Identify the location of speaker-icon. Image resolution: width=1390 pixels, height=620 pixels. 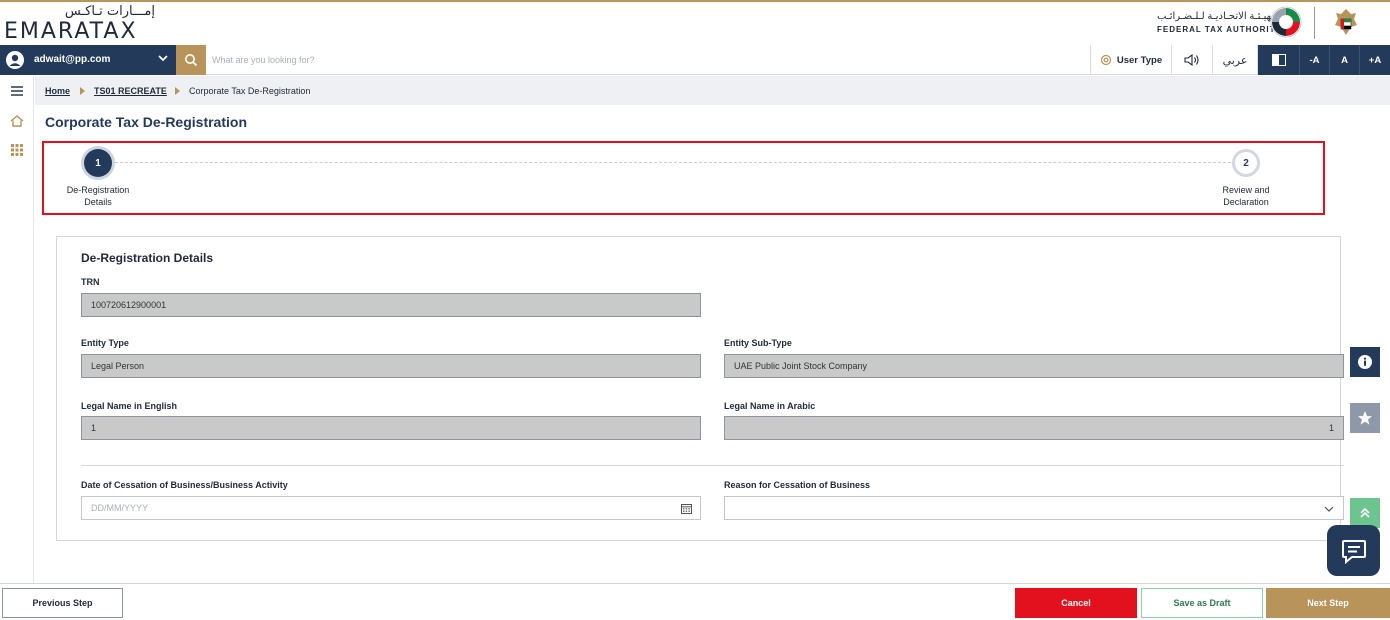
(1191, 60).